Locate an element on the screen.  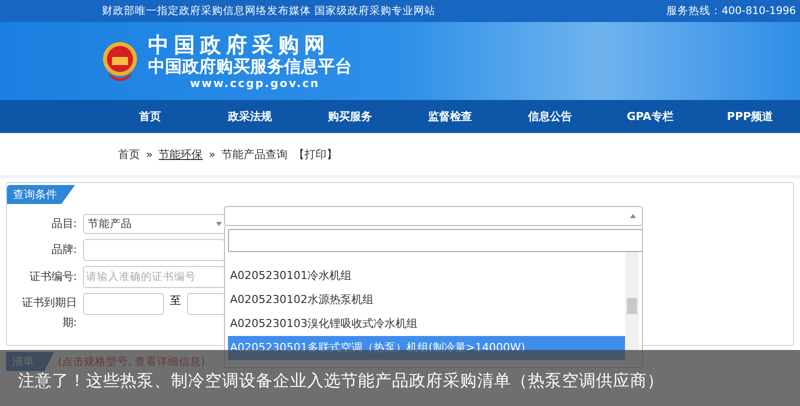
range-separator: 至 is located at coordinates (175, 300).